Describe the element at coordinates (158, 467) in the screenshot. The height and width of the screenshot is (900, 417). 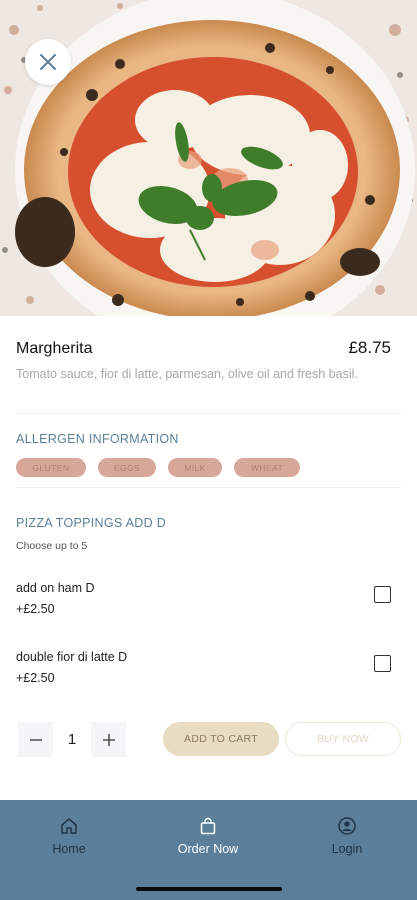
I see `allergen-list: GLUTEN EGGS MILK WHEAT` at that location.